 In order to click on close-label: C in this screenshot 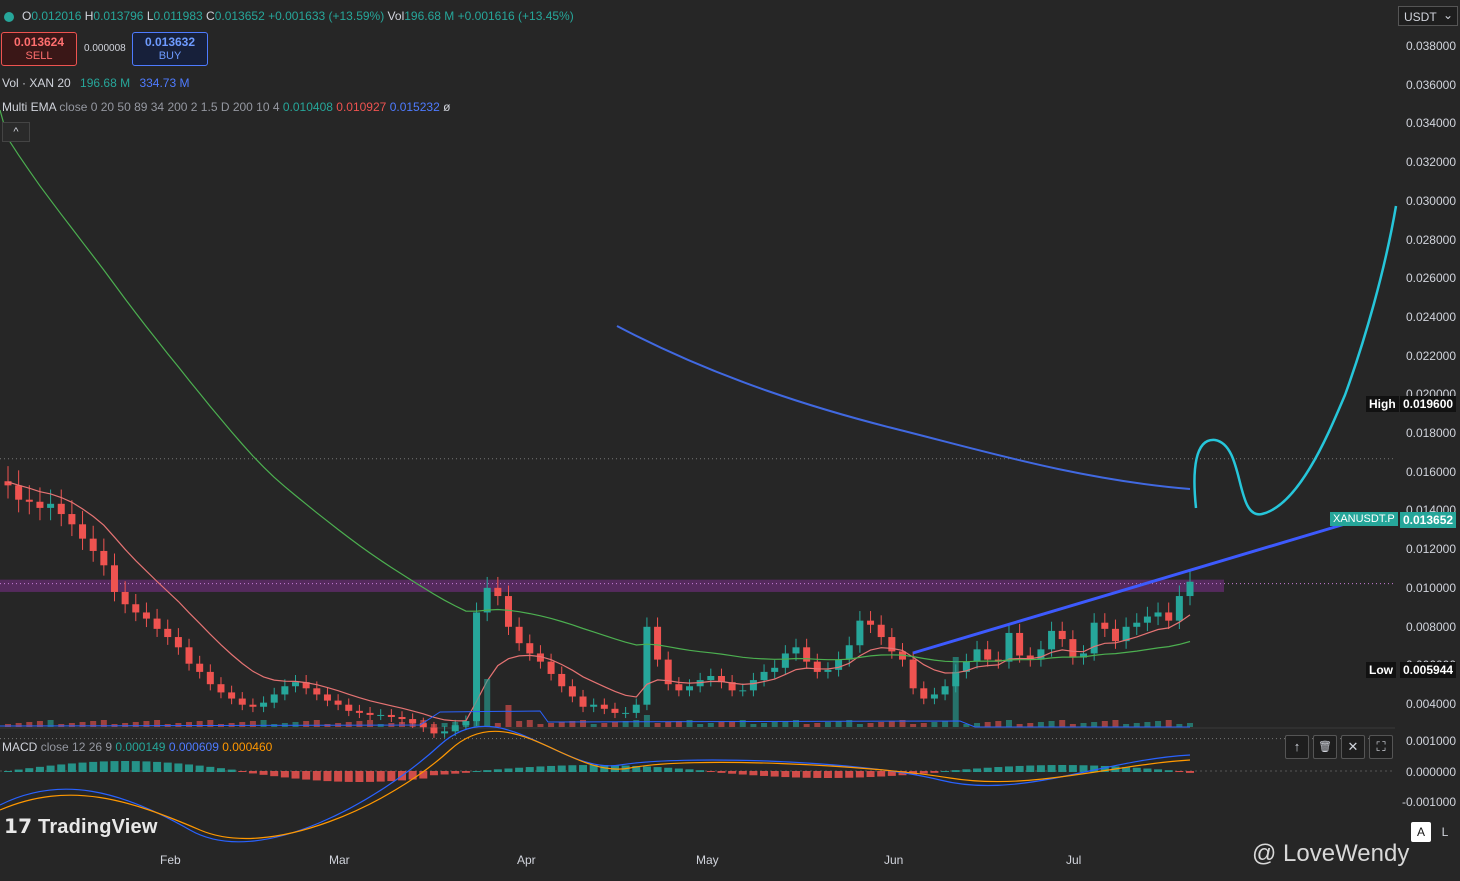, I will do `click(210, 16)`.